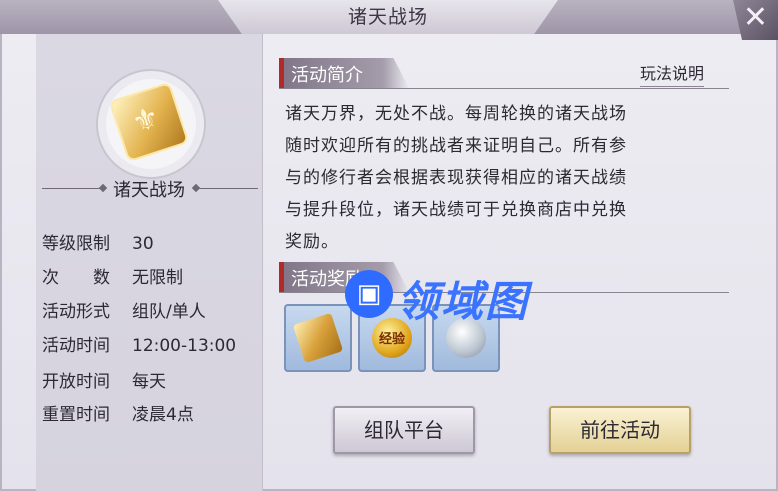  I want to click on info-value: 30, so click(143, 244).